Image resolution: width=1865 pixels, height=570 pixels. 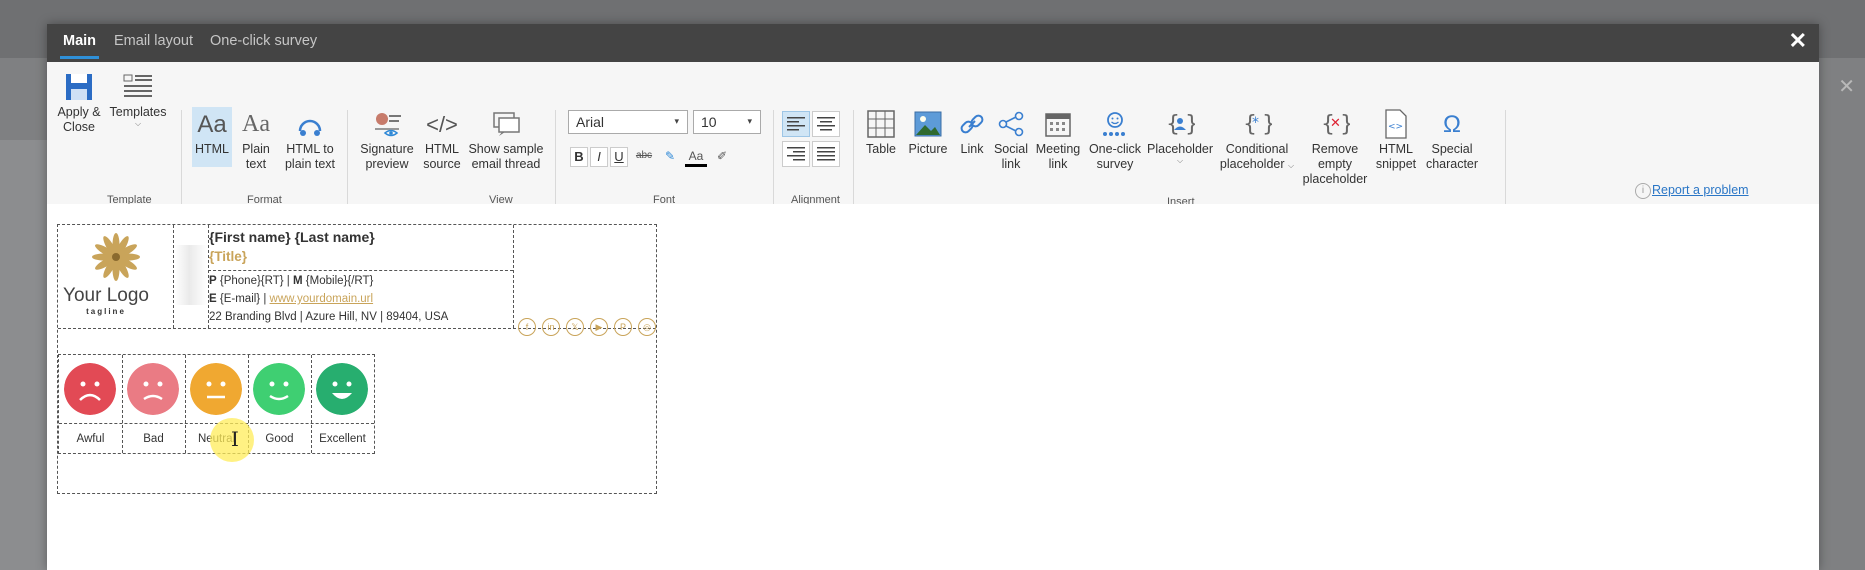 I want to click on signature-preview-label: Signature preview, so click(x=387, y=156).